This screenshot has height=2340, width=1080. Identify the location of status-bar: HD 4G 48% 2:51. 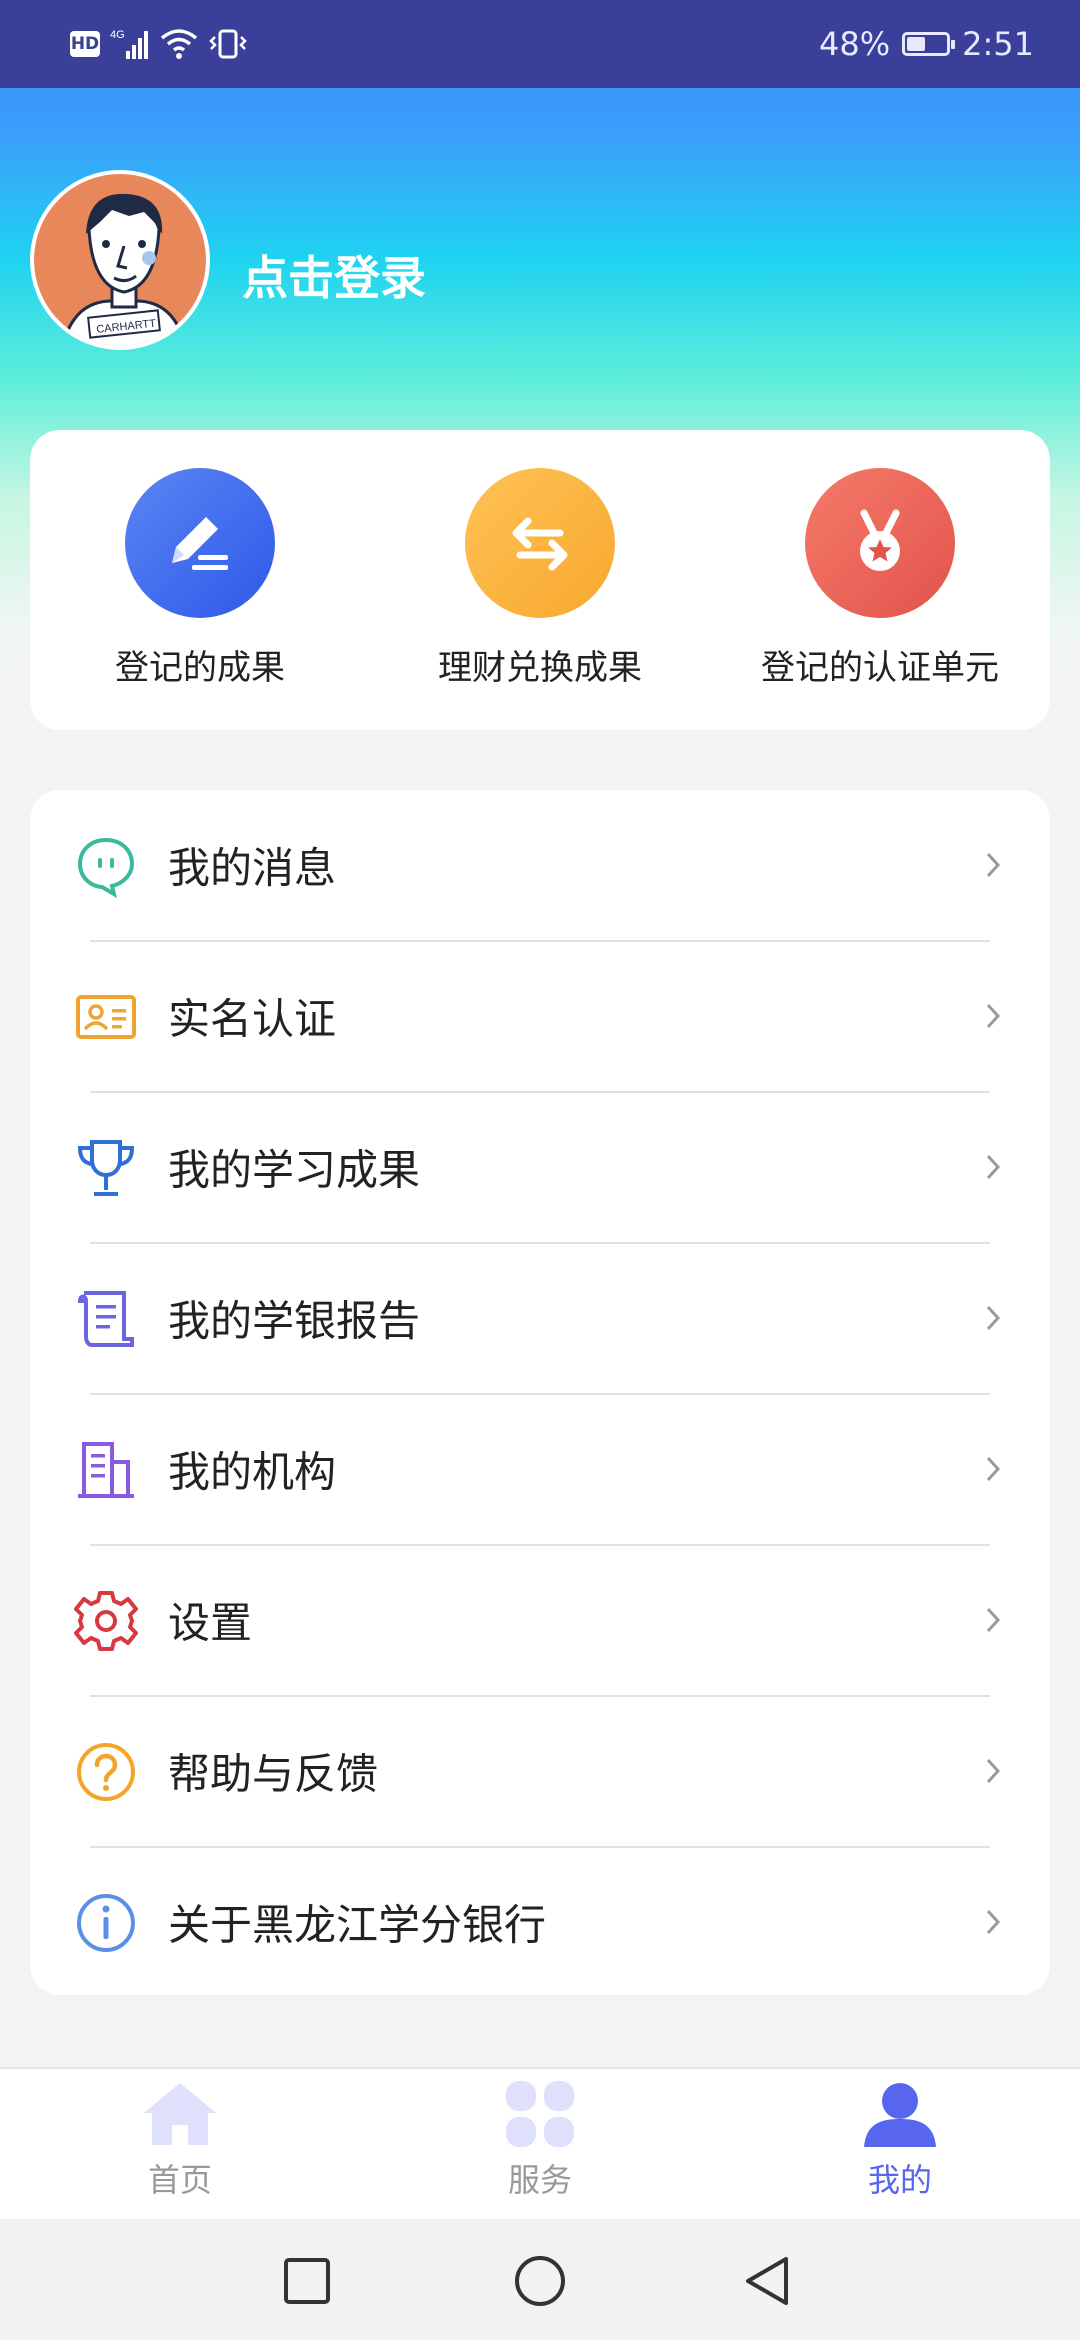
(540, 44).